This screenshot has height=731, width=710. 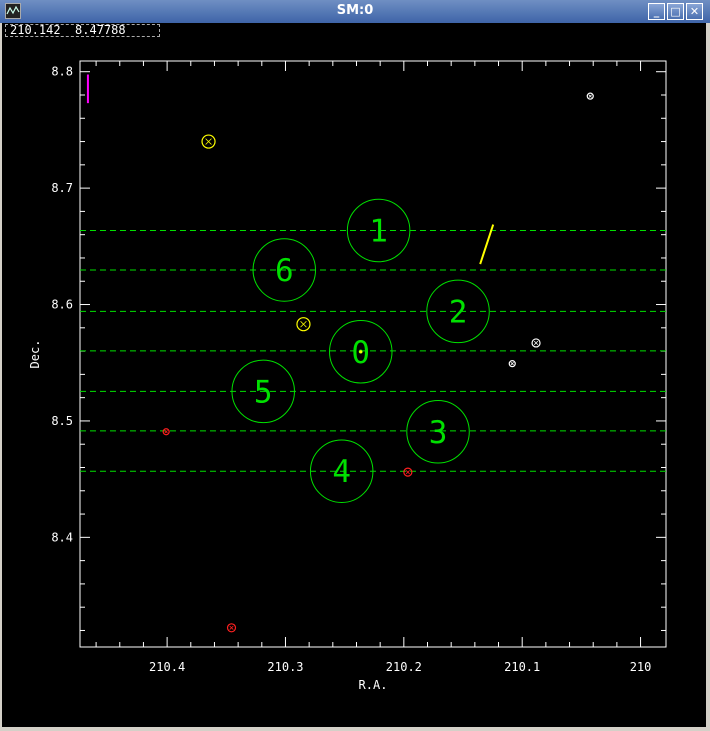 What do you see at coordinates (675, 11) in the screenshot?
I see `maximize-button: □` at bounding box center [675, 11].